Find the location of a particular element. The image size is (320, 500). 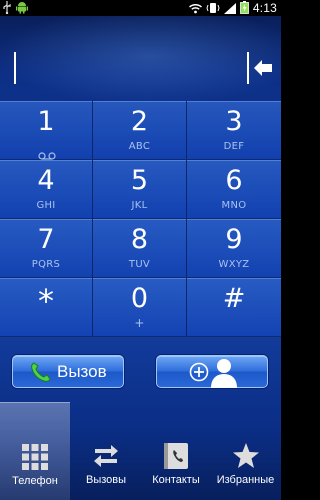

key-letters: TUV is located at coordinates (139, 264).